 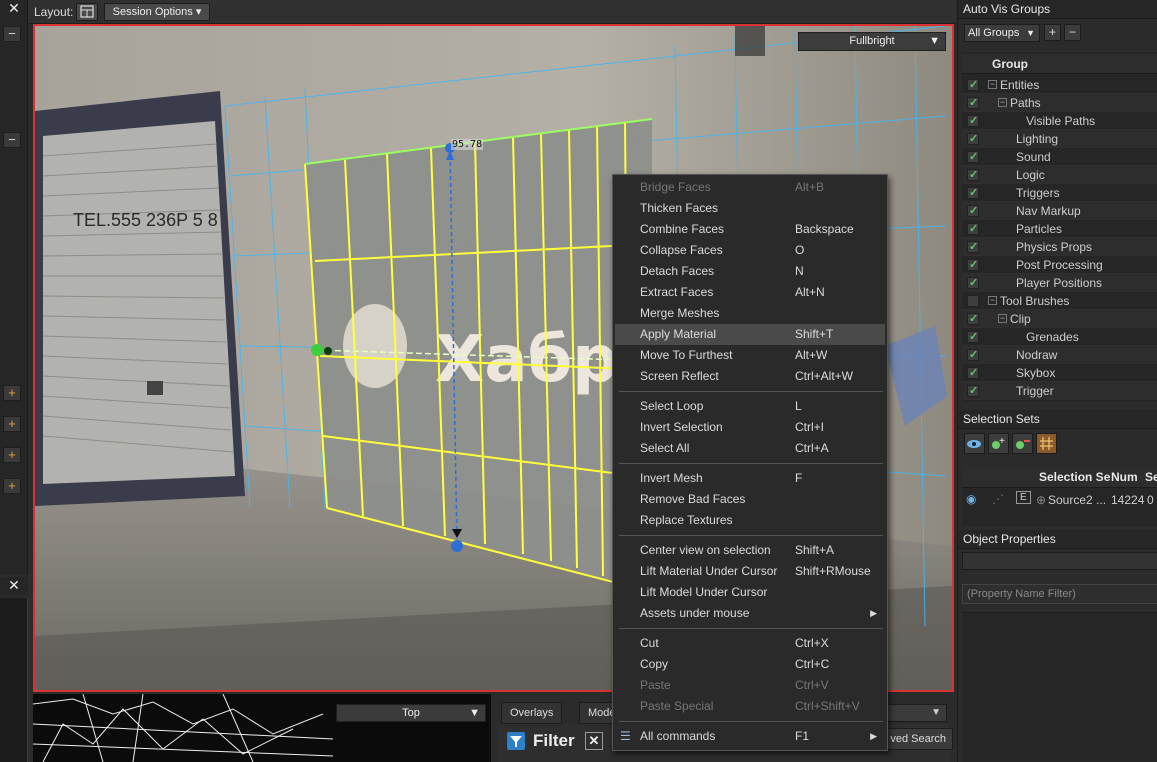 What do you see at coordinates (532, 713) in the screenshot?
I see `tab-overlays: Overlays` at bounding box center [532, 713].